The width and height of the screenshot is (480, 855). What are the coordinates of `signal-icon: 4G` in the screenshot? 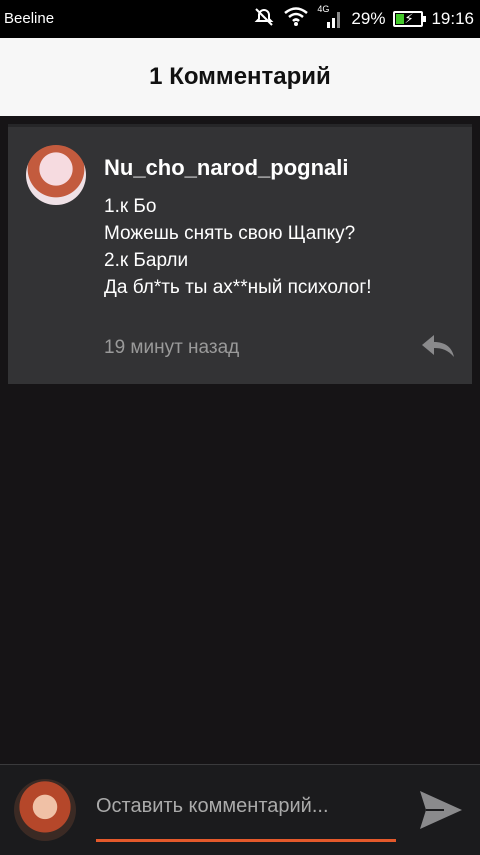 It's located at (330, 17).